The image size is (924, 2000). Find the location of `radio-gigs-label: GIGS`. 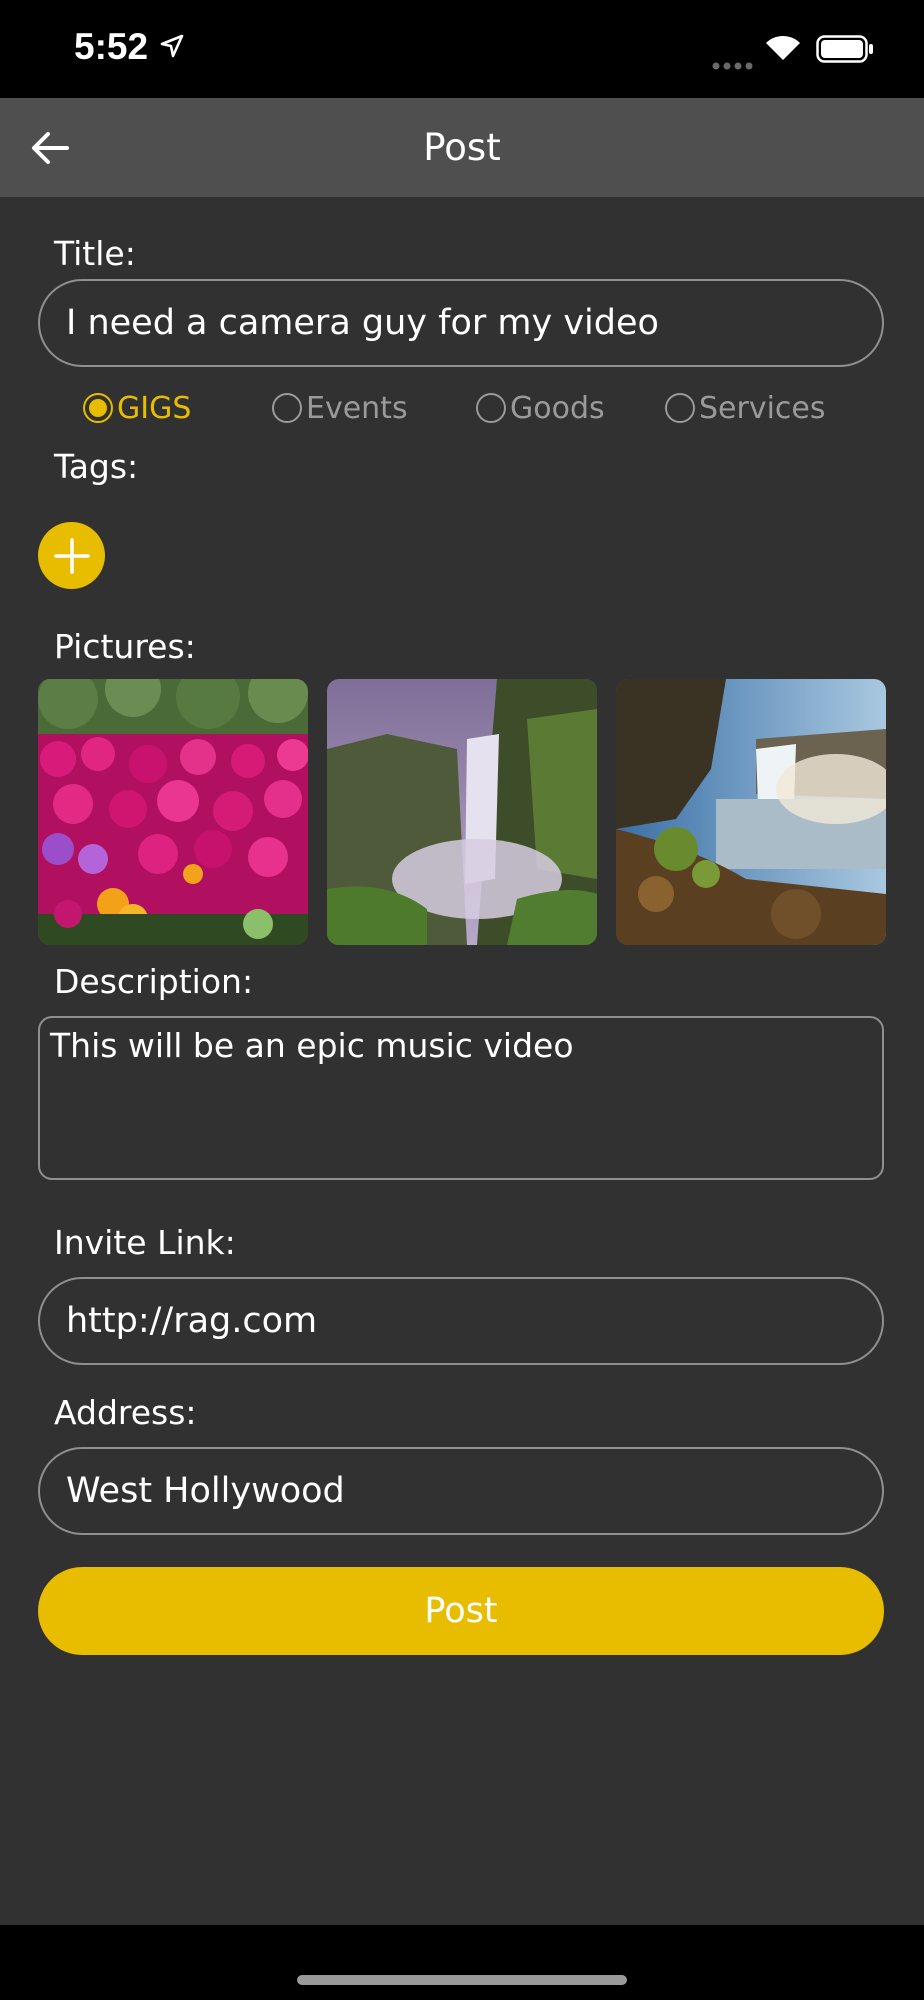

radio-gigs-label: GIGS is located at coordinates (154, 408).